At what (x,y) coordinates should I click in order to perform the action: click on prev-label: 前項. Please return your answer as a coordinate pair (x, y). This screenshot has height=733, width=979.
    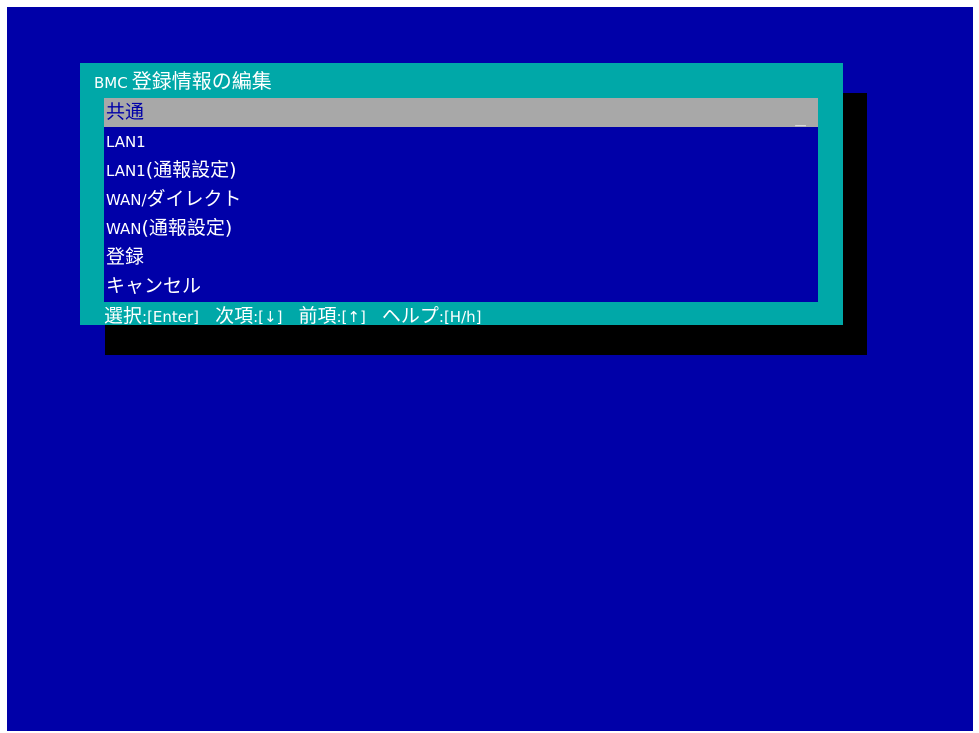
    Looking at the image, I should click on (317, 316).